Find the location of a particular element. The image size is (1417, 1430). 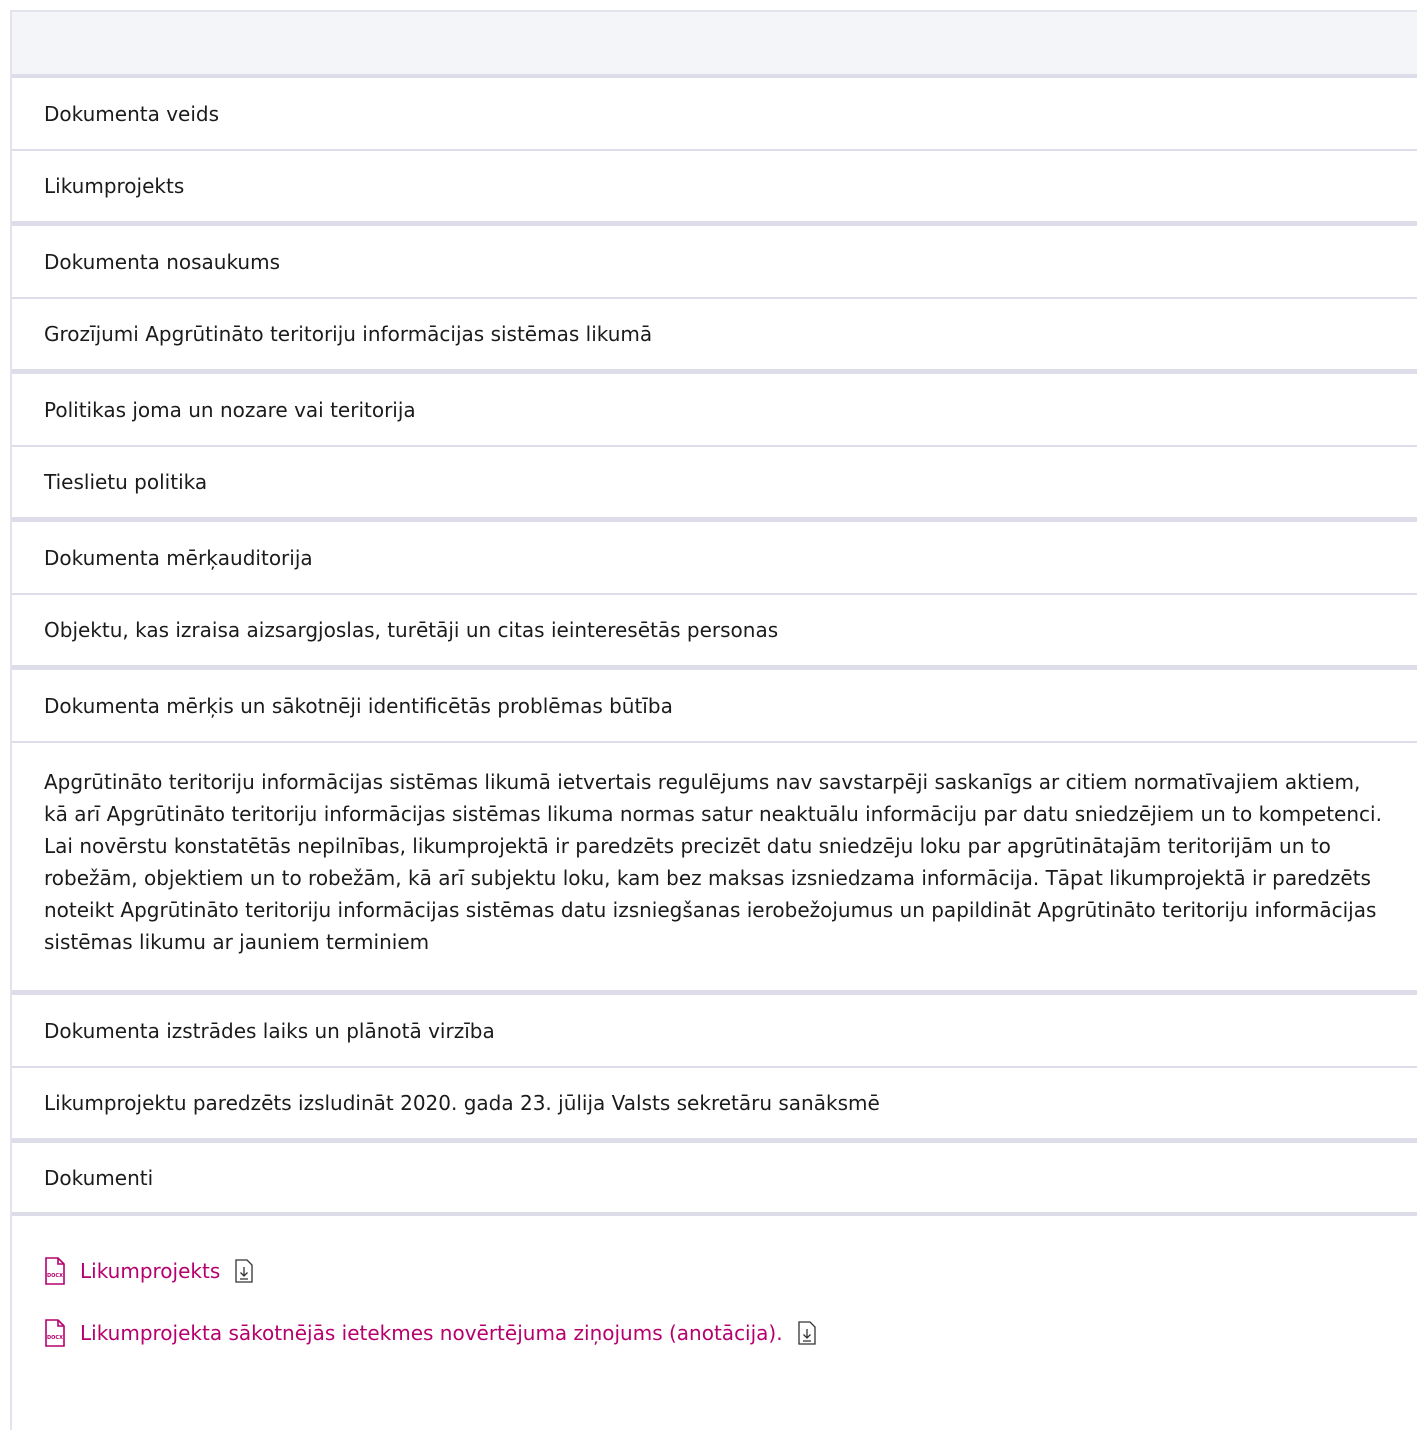

document-type-label: Dokumenta veids is located at coordinates (132, 113).